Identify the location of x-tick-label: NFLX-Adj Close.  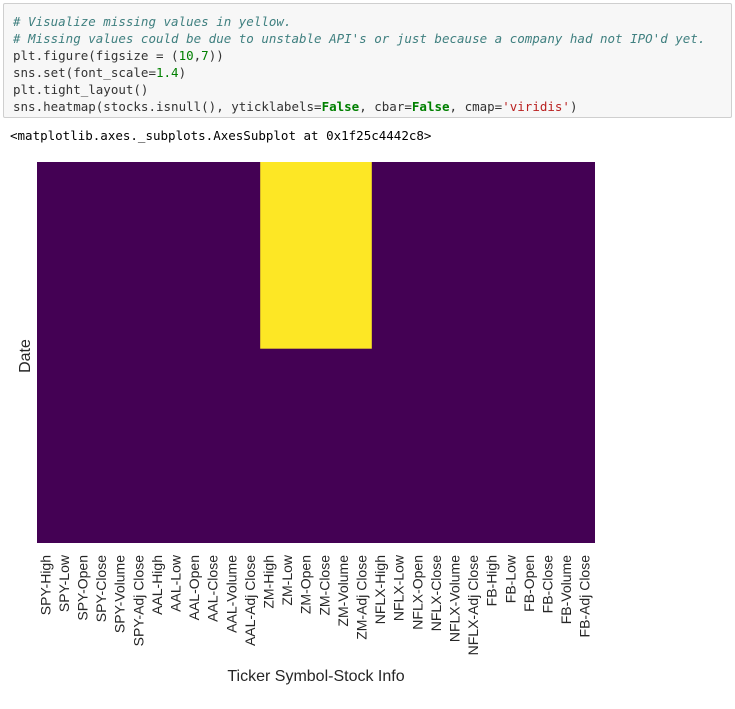
(473, 605).